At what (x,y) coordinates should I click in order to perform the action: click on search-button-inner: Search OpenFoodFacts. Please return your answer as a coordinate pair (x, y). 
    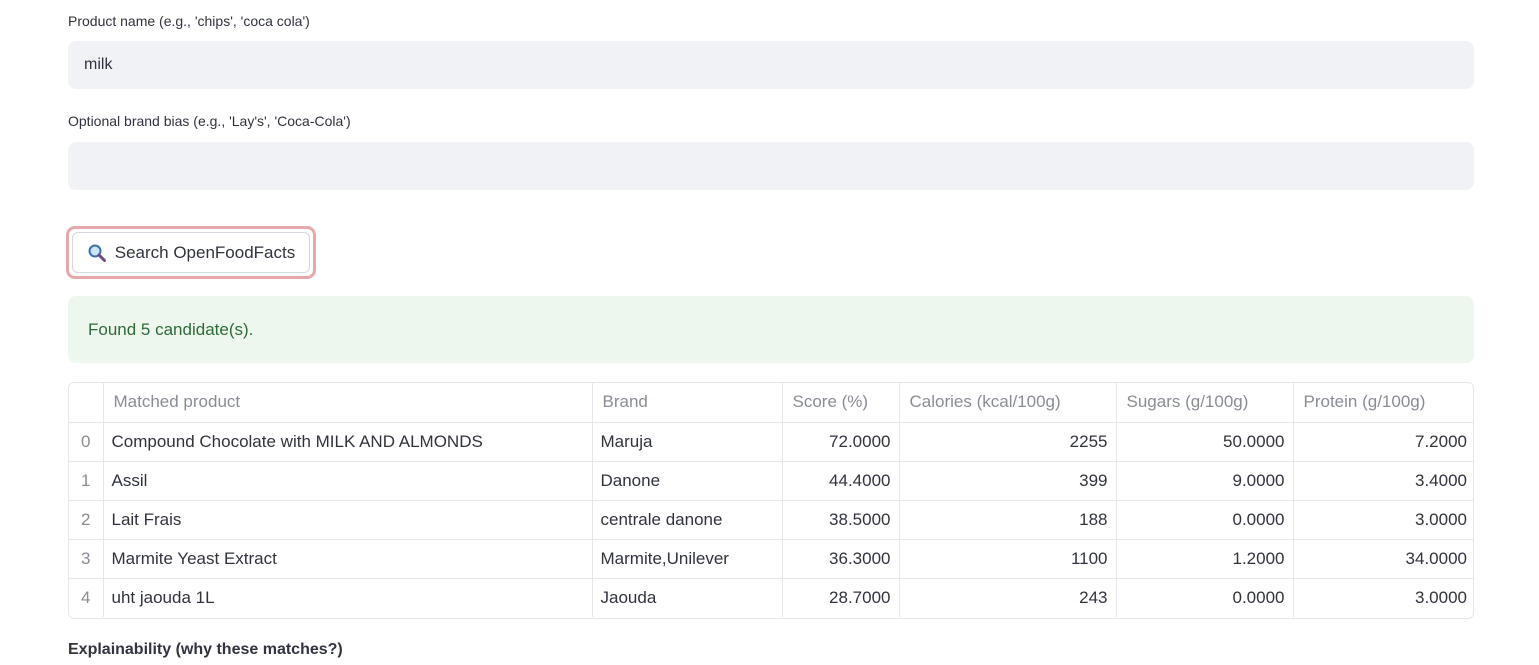
    Looking at the image, I should click on (191, 252).